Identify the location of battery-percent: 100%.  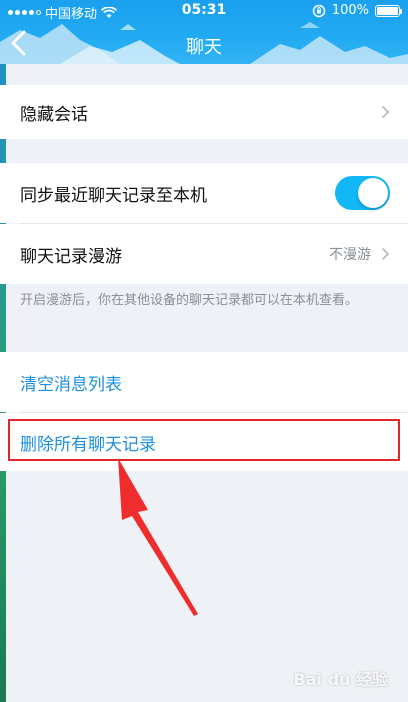
(350, 10).